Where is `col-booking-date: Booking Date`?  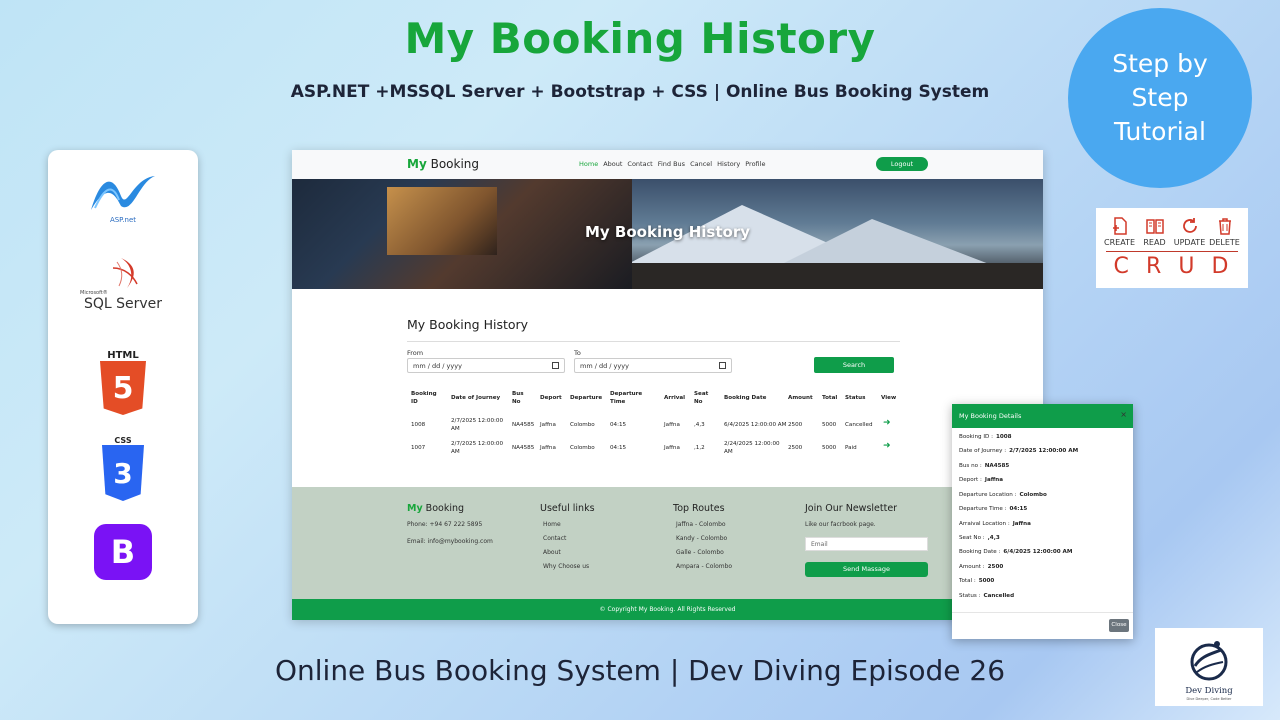 col-booking-date: Booking Date is located at coordinates (745, 398).